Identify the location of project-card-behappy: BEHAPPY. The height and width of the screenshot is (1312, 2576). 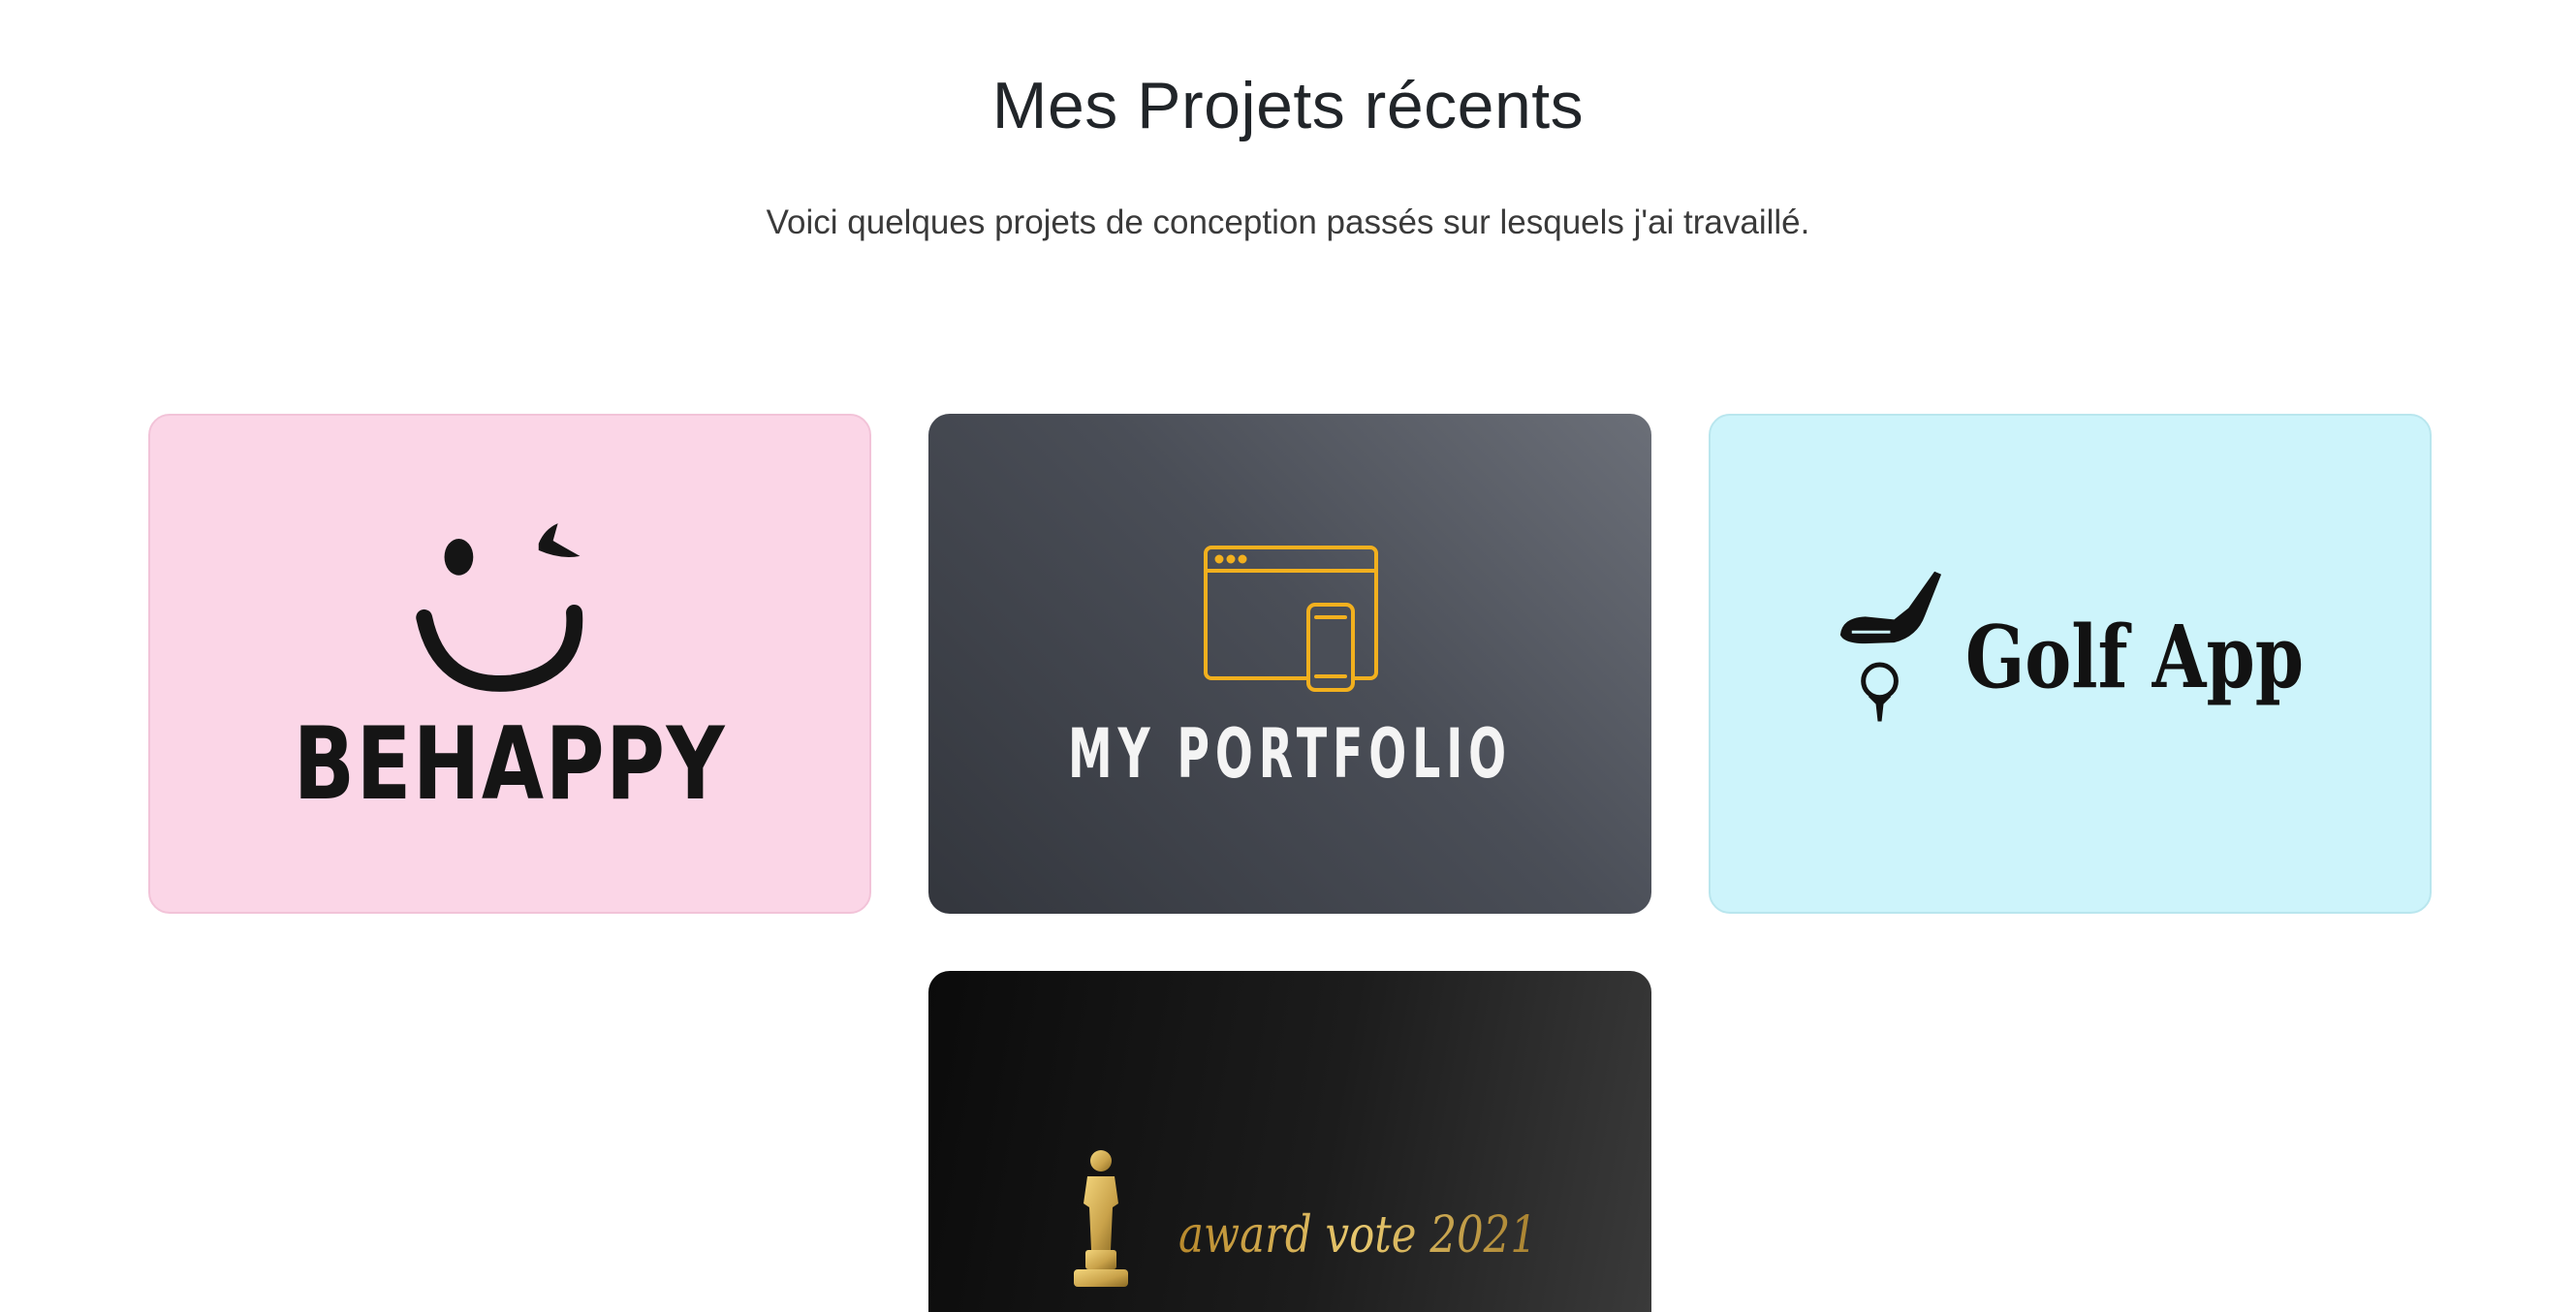
(510, 664).